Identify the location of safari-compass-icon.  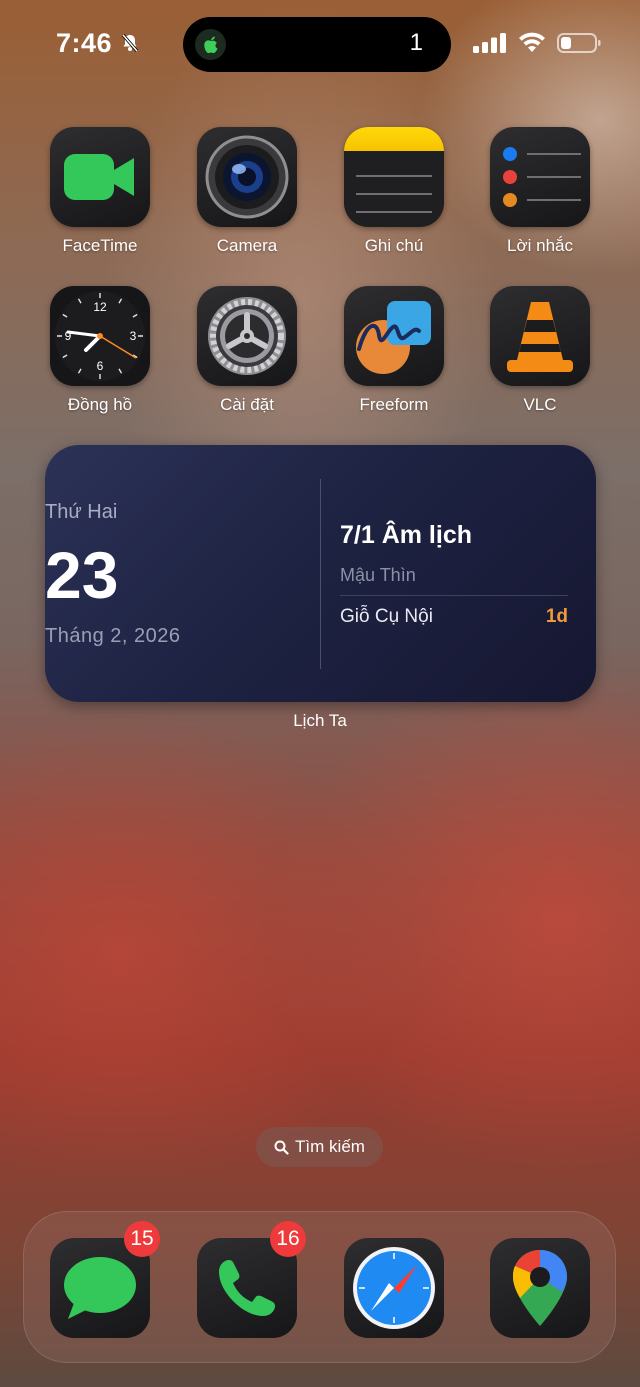
(394, 1288).